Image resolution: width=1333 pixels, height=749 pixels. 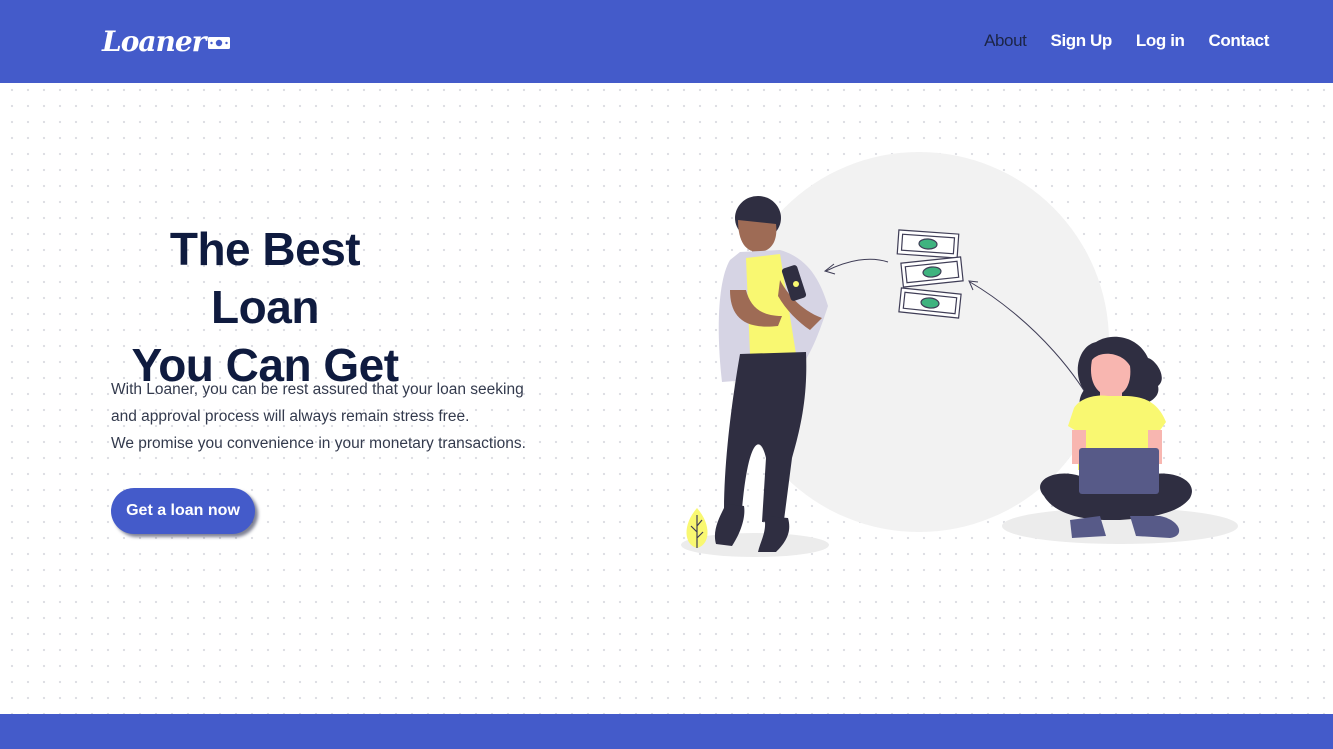 What do you see at coordinates (1239, 41) in the screenshot?
I see `nav-contact-link: Contact` at bounding box center [1239, 41].